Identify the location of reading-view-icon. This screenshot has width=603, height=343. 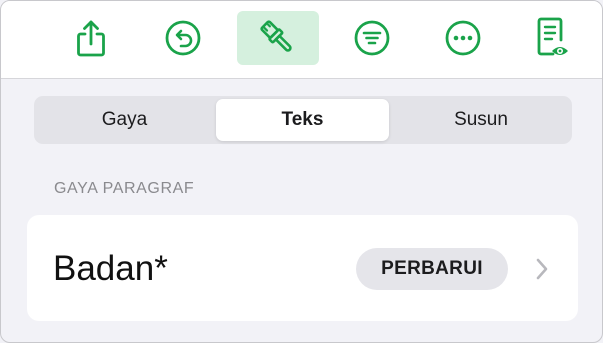
(552, 36).